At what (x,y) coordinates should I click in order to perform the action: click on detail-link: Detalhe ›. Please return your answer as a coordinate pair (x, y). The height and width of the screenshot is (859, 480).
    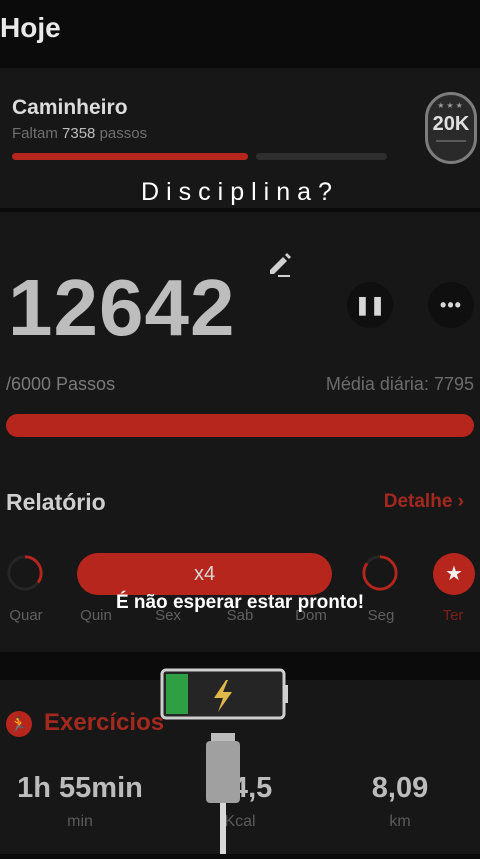
    Looking at the image, I should click on (424, 502).